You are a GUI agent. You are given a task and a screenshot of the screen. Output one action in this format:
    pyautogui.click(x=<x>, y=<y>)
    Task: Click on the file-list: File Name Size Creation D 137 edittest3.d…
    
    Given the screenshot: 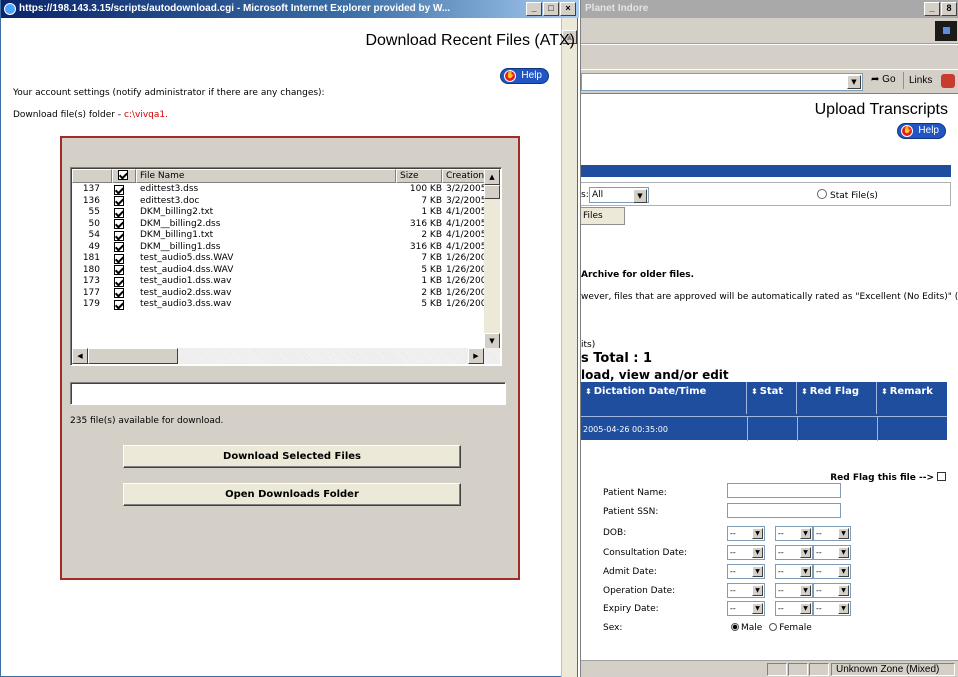 What is the action you would take?
    pyautogui.click(x=286, y=266)
    